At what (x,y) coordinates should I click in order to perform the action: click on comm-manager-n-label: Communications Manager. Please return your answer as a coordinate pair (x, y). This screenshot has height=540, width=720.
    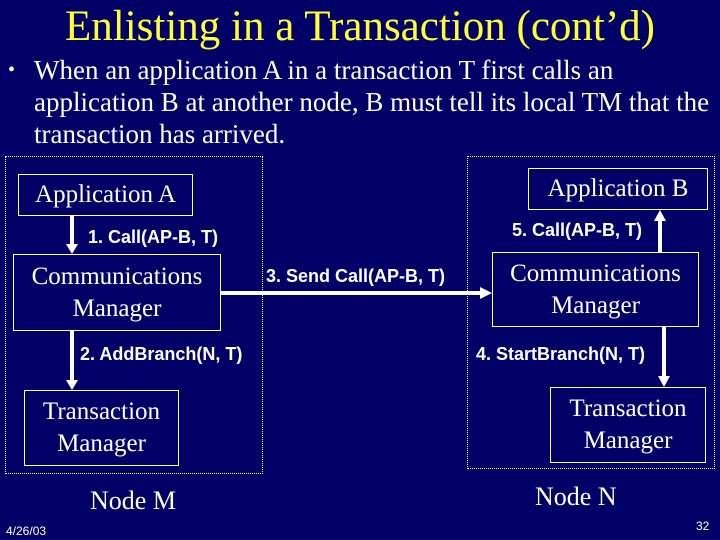
    Looking at the image, I should click on (595, 289).